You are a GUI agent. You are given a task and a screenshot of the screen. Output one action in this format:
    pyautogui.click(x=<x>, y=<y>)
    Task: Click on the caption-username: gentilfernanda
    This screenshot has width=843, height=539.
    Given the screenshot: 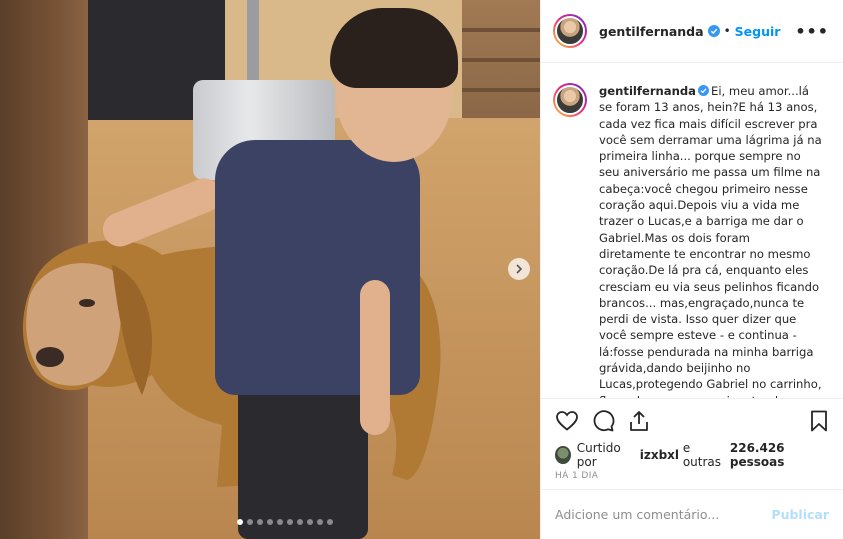 What is the action you would take?
    pyautogui.click(x=647, y=91)
    